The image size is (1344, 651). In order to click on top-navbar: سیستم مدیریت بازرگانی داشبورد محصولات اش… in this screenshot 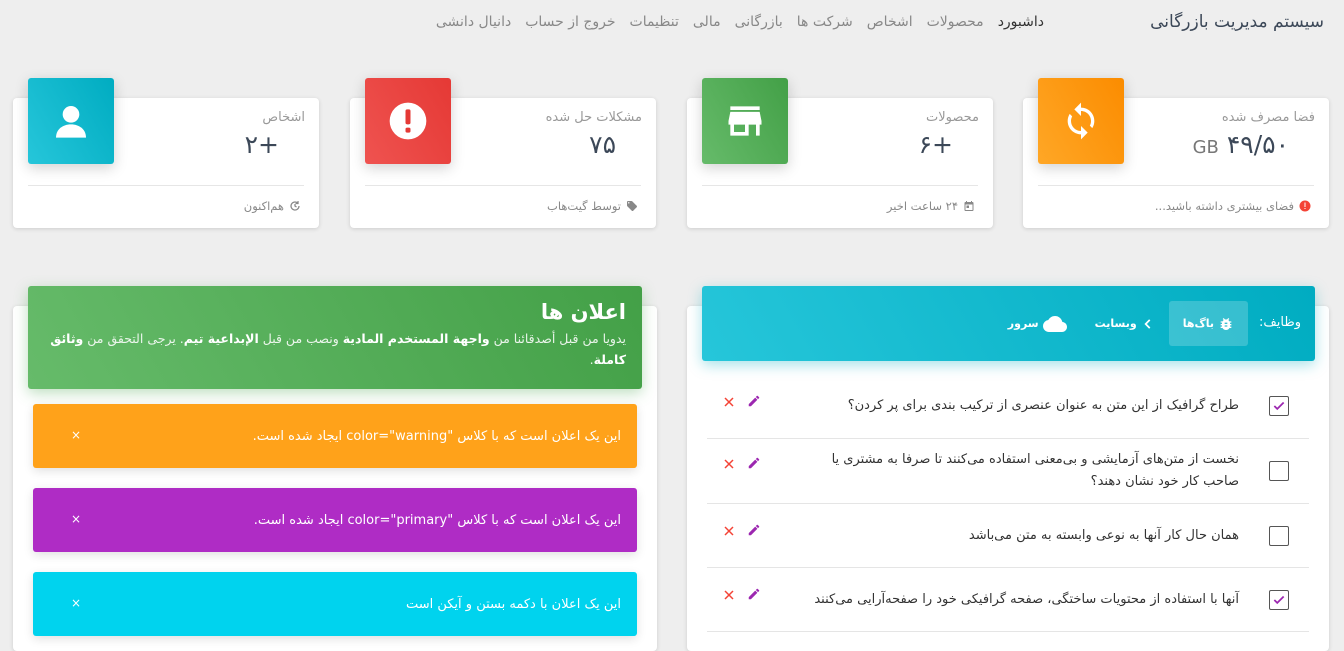, I will do `click(672, 23)`.